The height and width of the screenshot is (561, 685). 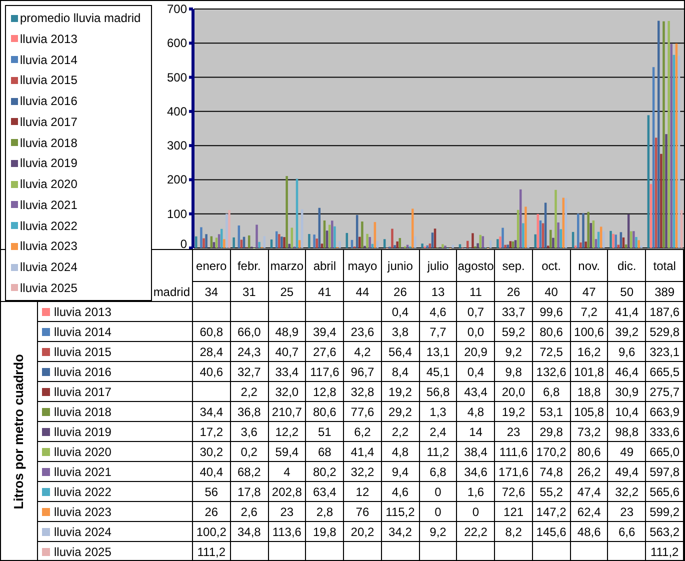 I want to click on table-cell: 24,3, so click(x=249, y=352).